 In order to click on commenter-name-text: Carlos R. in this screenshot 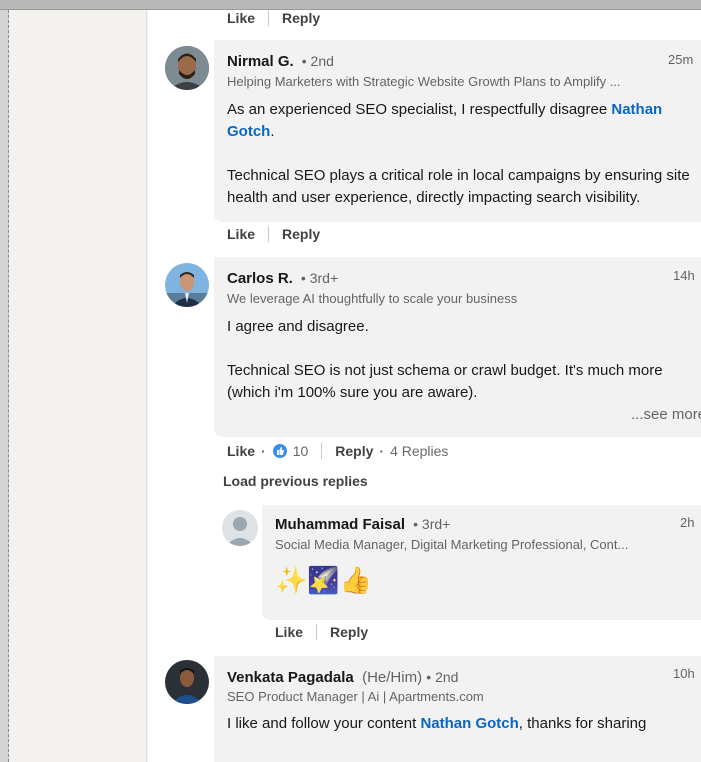, I will do `click(260, 278)`.